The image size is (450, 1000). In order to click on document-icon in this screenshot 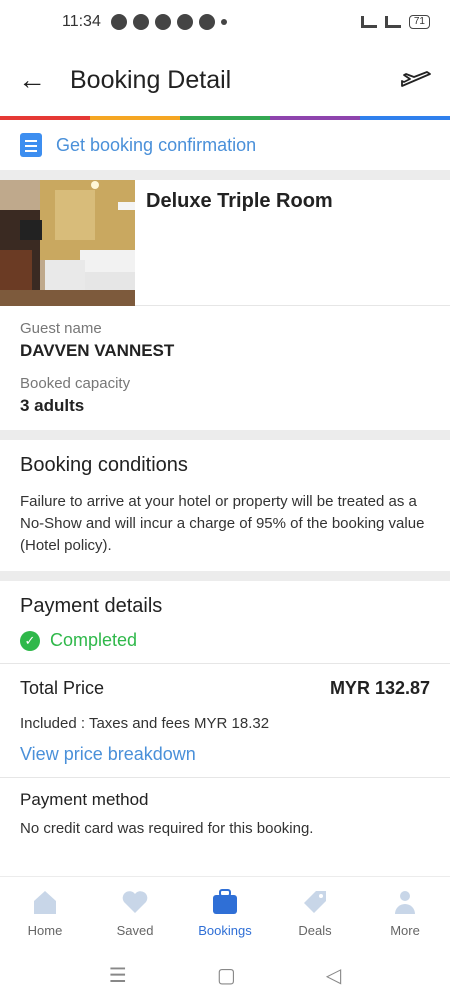, I will do `click(31, 145)`.